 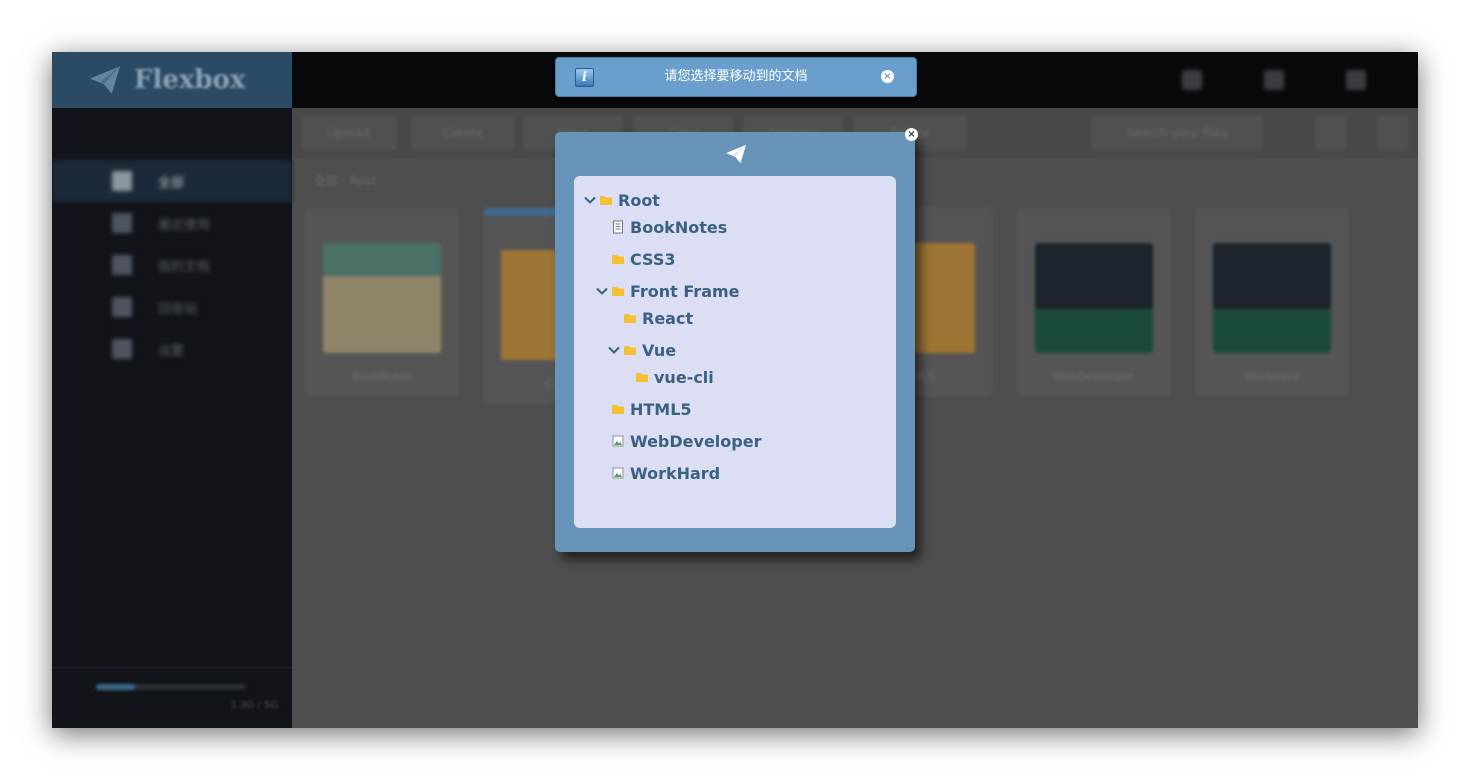 I want to click on dialog-close-icon: ×, so click(x=911, y=134).